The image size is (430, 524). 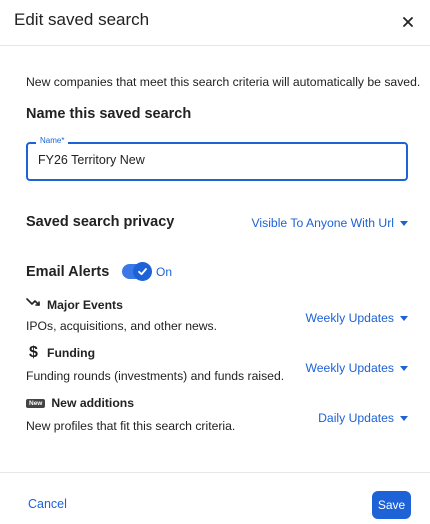 I want to click on privacy-dropdown: Visible To Anyone With Url, so click(x=330, y=223).